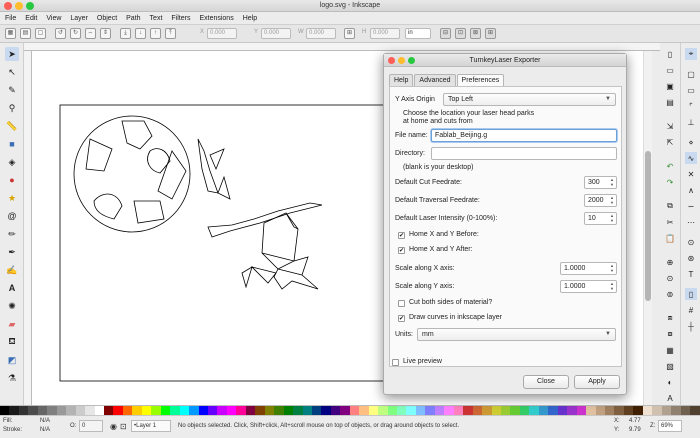 This screenshot has width=700, height=438. I want to click on snap-text-baseline-icon: T, so click(691, 274).